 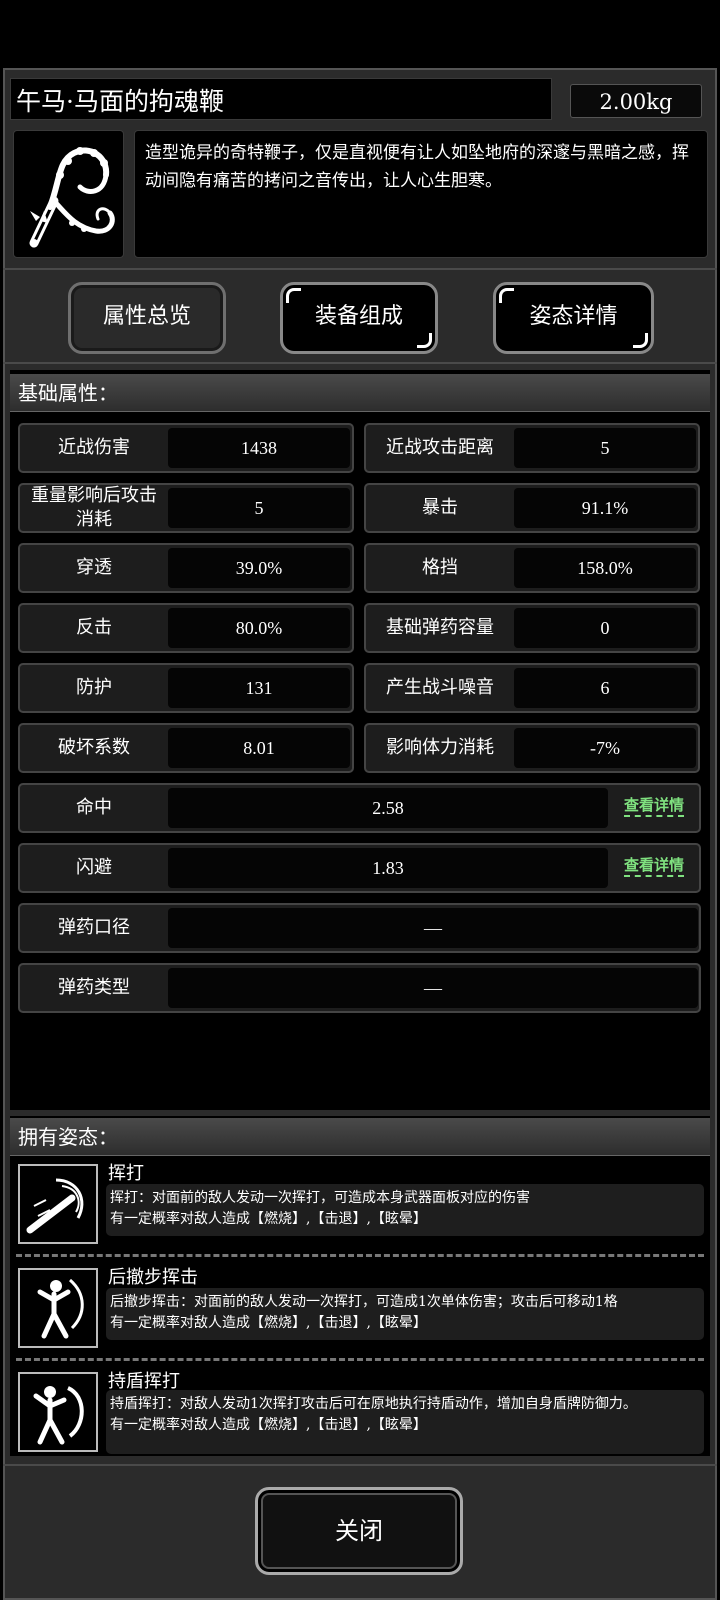 What do you see at coordinates (120, 101) in the screenshot?
I see `item-name: 午马·马面的拘魂鞭` at bounding box center [120, 101].